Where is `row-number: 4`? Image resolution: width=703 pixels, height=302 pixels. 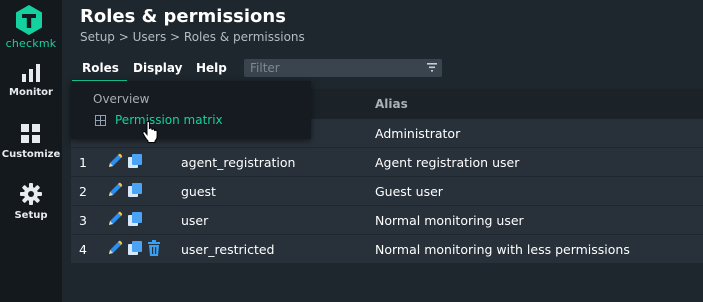
row-number: 4 is located at coordinates (83, 249).